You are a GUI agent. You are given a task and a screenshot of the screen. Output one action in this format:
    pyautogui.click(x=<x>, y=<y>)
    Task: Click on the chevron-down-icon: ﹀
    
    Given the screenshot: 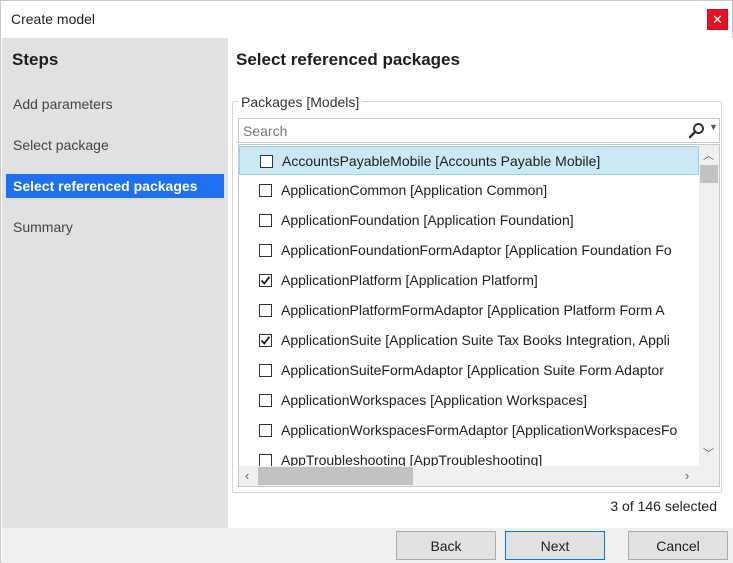 What is the action you would take?
    pyautogui.click(x=708, y=453)
    